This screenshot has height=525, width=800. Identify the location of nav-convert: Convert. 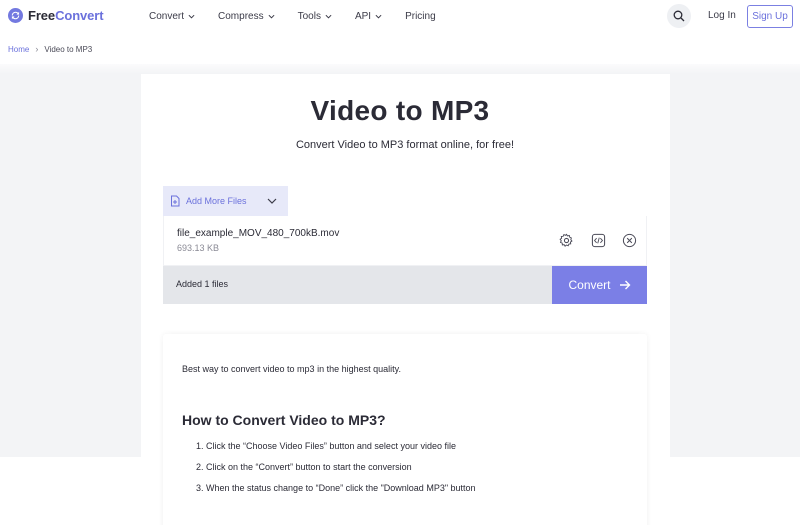
(172, 16).